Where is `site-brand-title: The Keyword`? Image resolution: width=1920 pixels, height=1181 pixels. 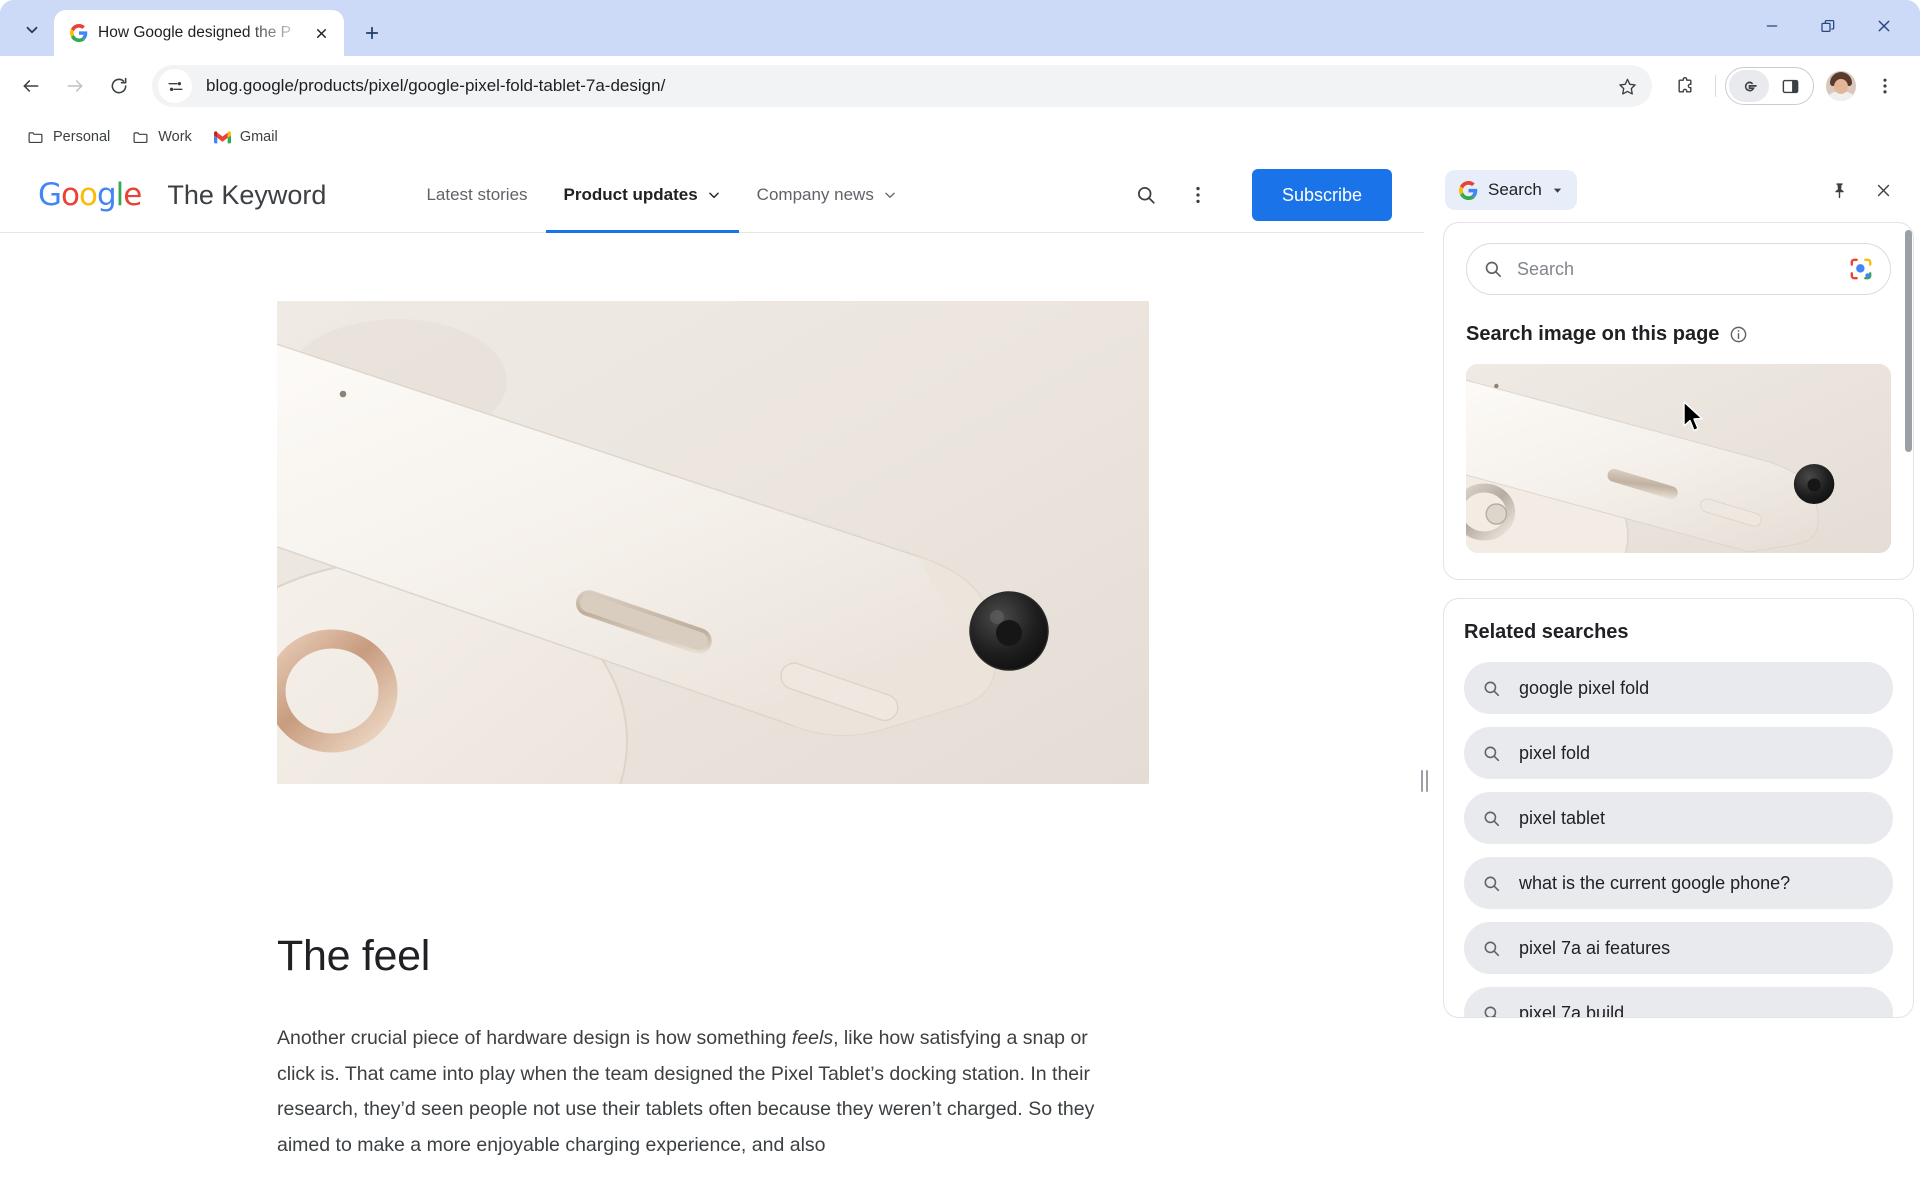
site-brand-title: The Keyword is located at coordinates (246, 195).